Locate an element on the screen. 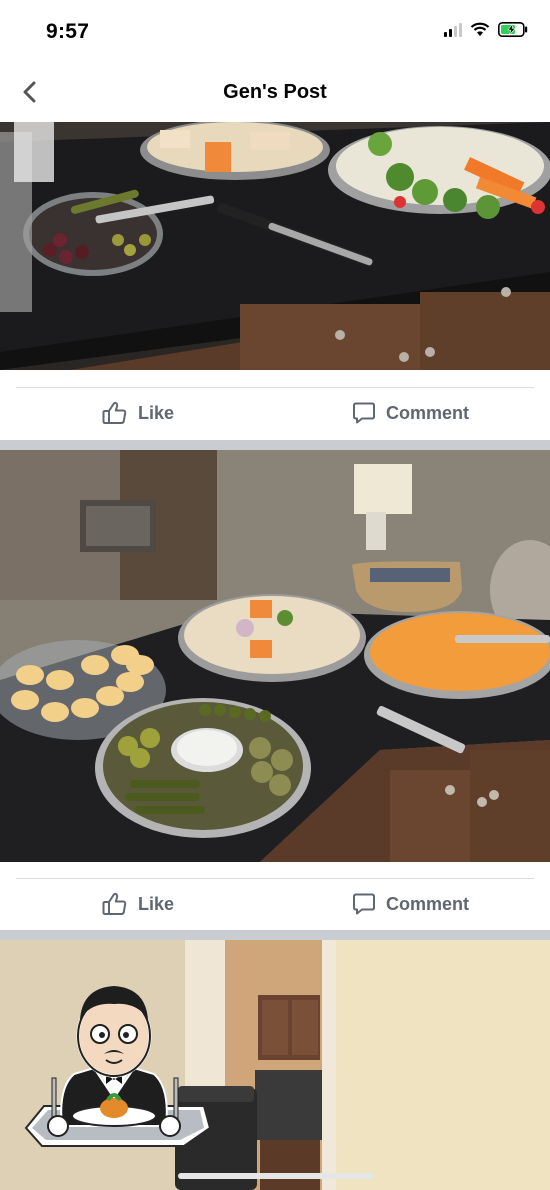 This screenshot has height=1190, width=550. nav-bar: Gen's Post is located at coordinates (275, 92).